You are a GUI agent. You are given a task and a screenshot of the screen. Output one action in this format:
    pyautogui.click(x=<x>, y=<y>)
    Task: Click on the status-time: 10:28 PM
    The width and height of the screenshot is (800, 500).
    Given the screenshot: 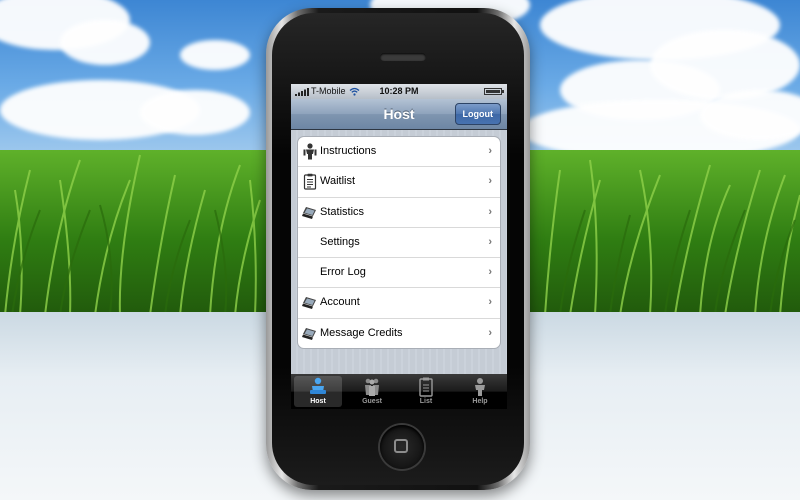 What is the action you would take?
    pyautogui.click(x=399, y=91)
    